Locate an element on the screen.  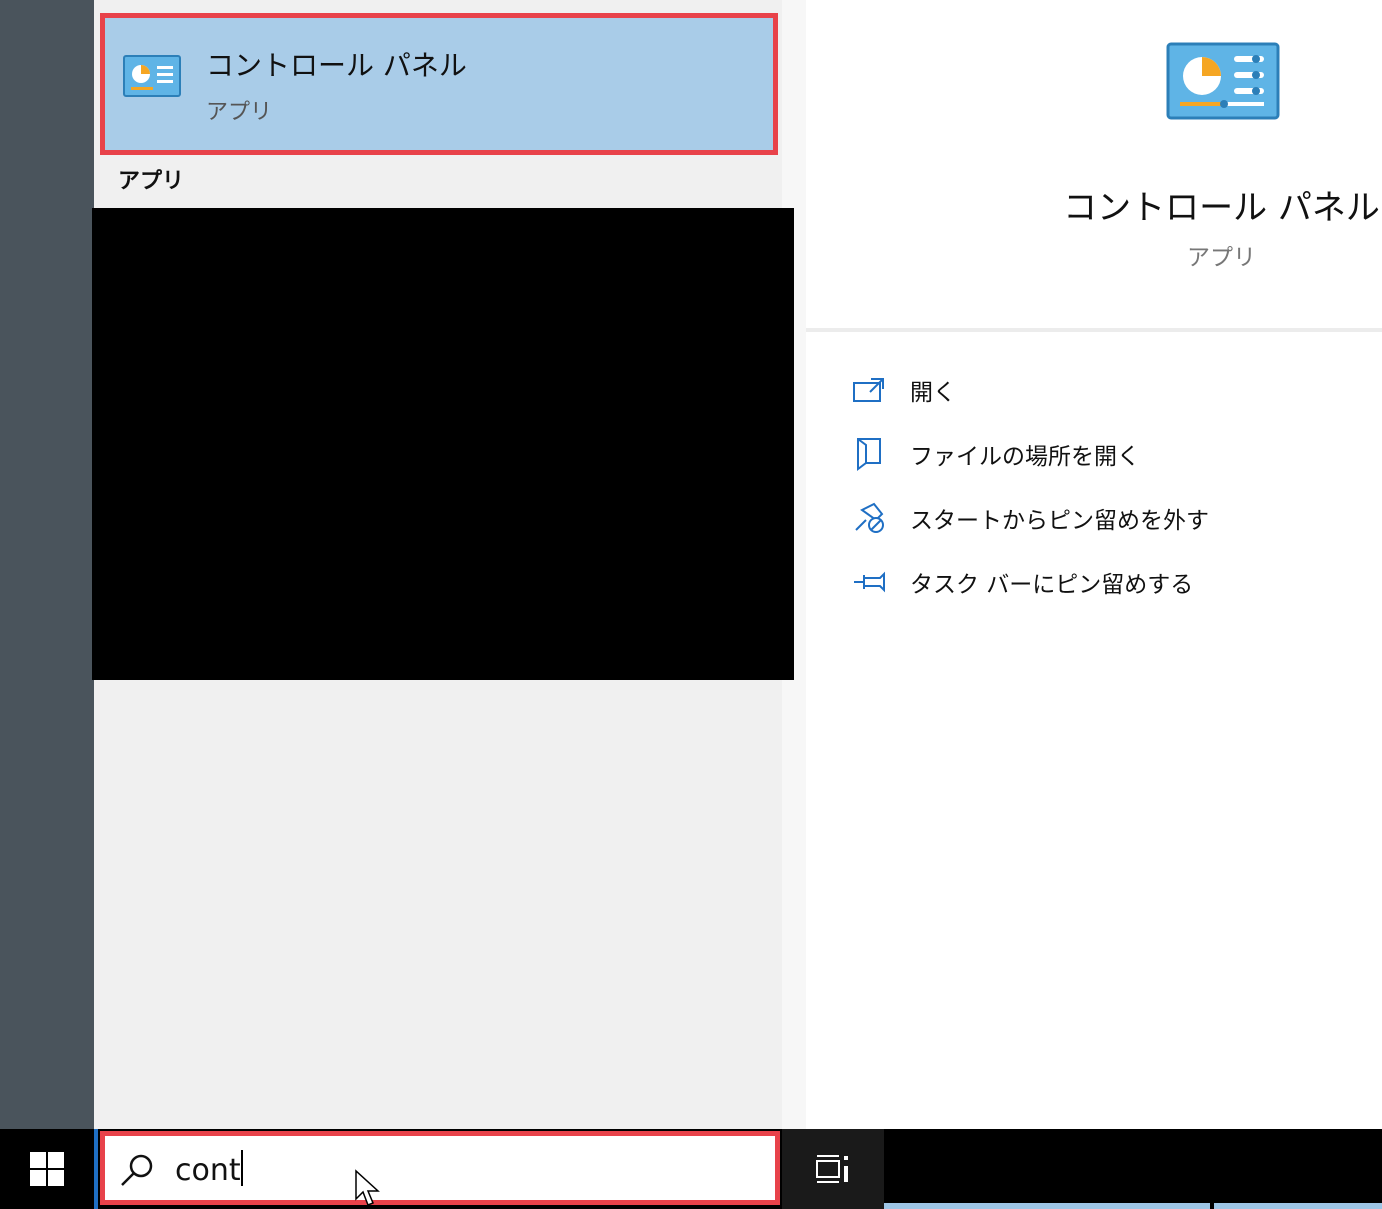
search-text: cont is located at coordinates (209, 1169).